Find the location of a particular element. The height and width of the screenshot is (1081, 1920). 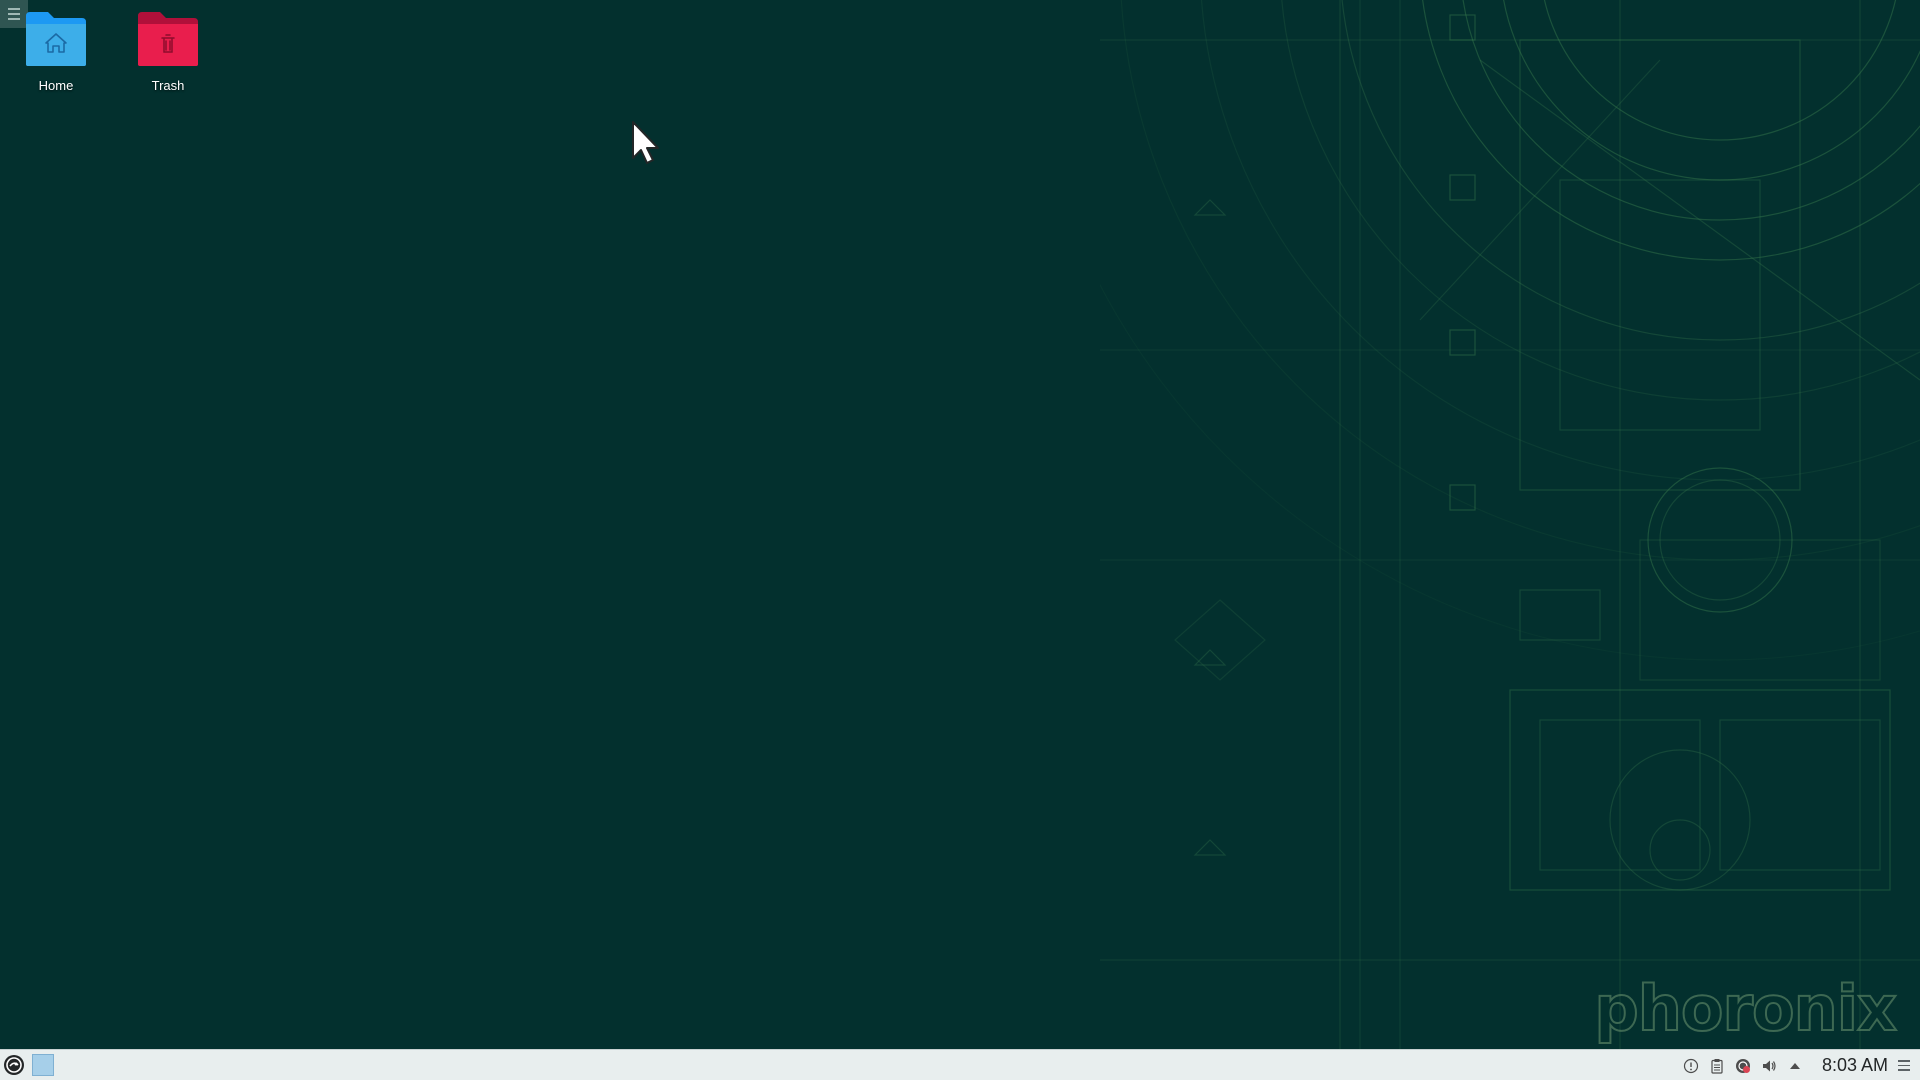

trash-folder-icon is located at coordinates (168, 39).